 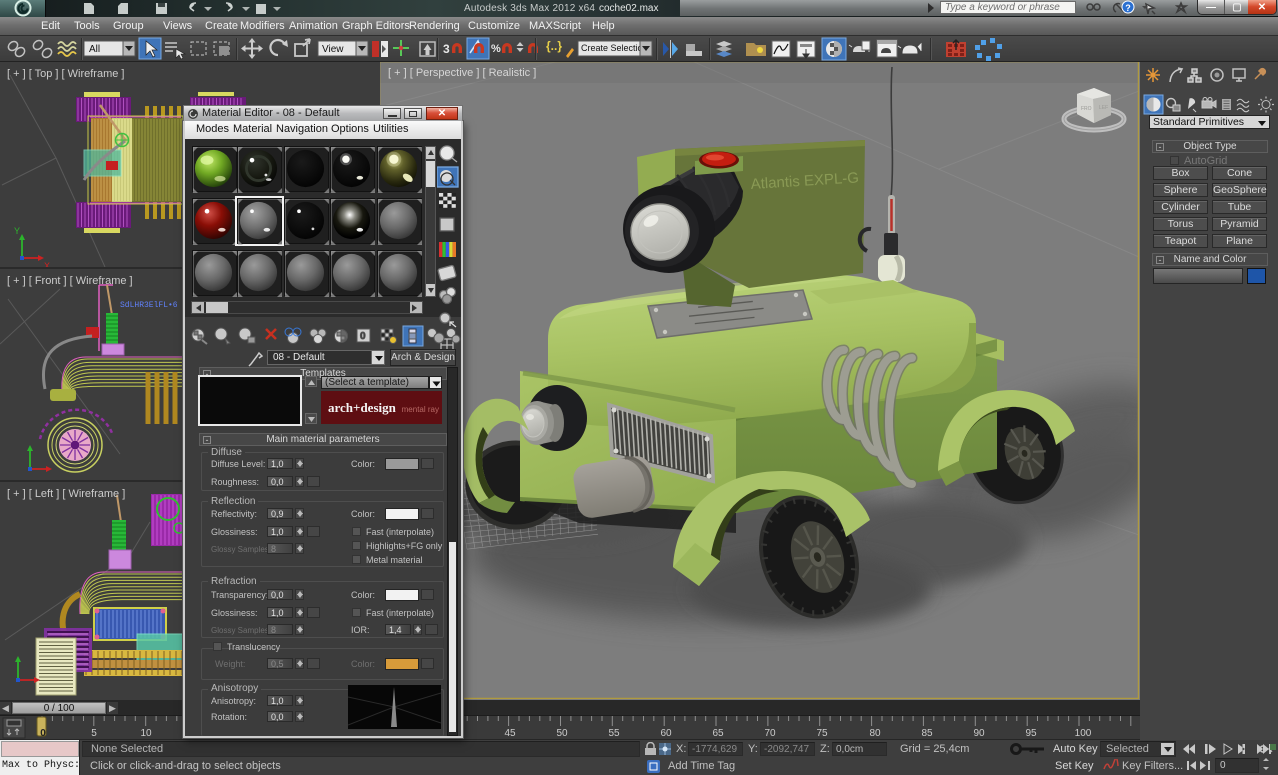 I want to click on svg-text: 95, so click(x=1031, y=733).